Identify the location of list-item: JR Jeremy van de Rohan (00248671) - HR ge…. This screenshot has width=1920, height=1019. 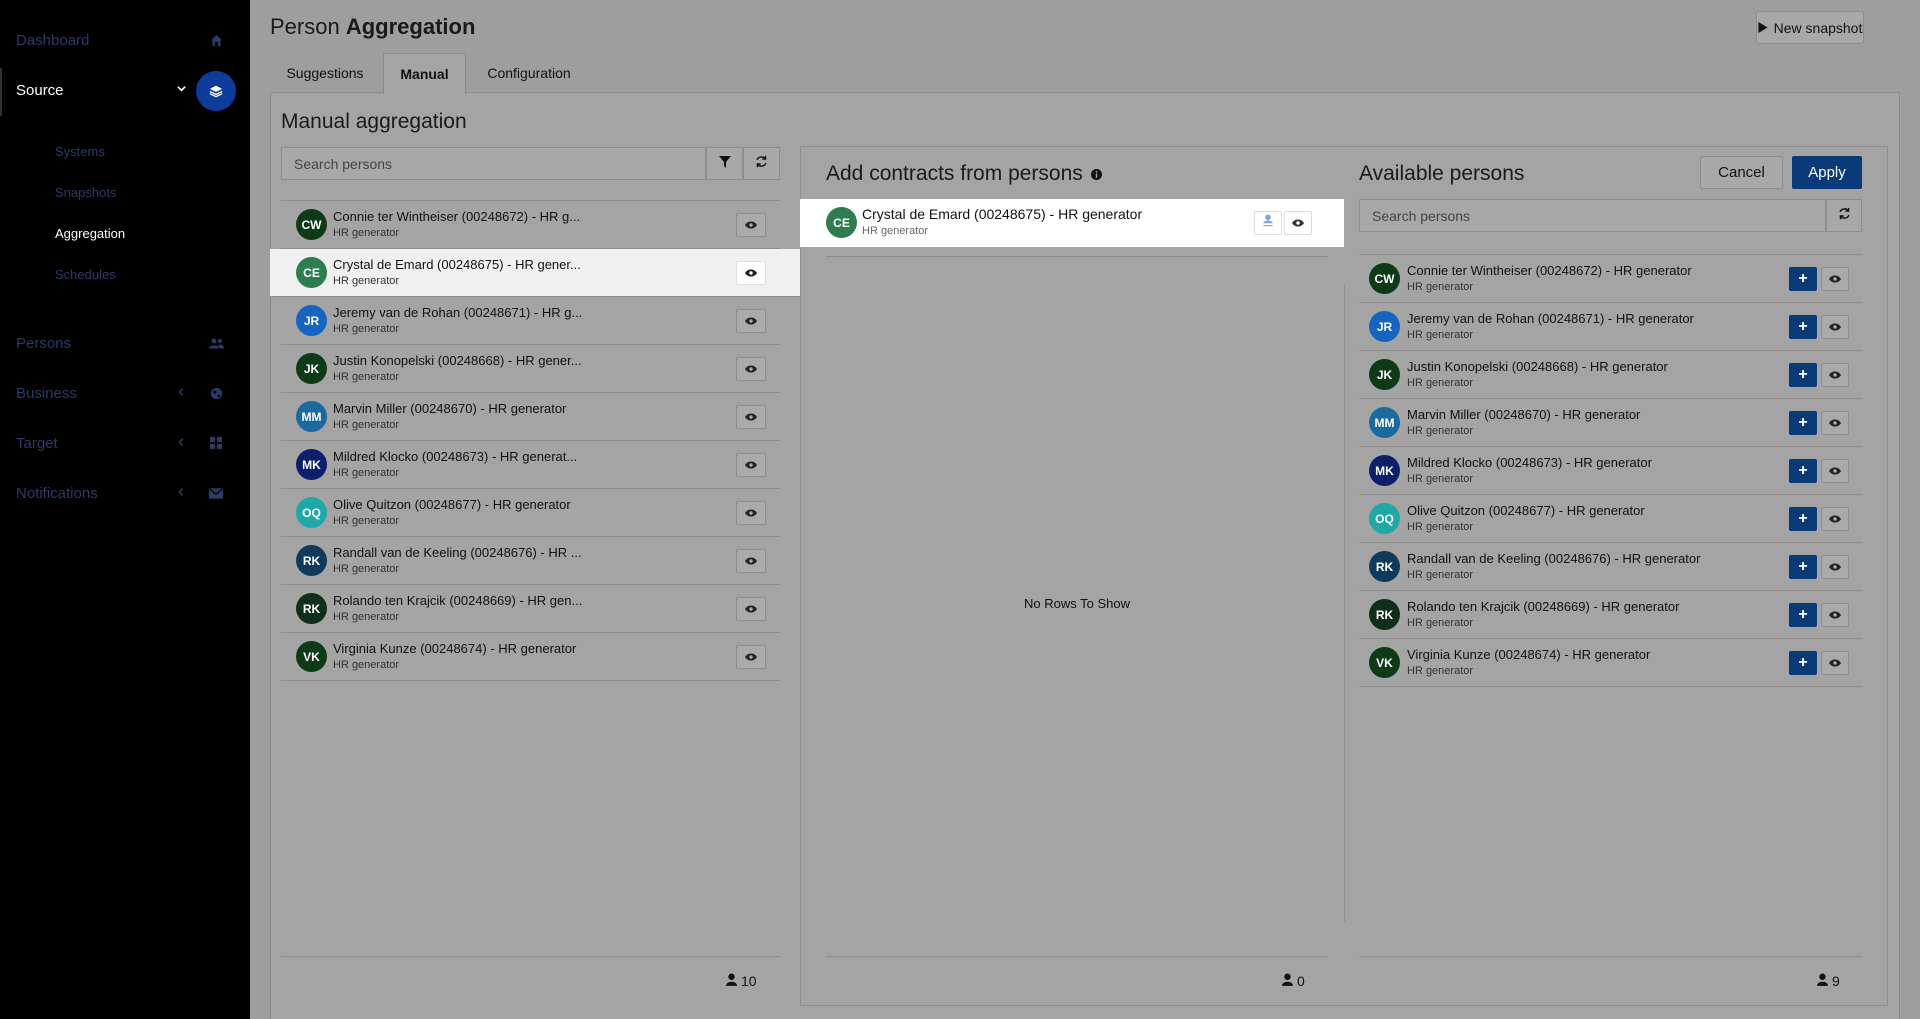
(1610, 327).